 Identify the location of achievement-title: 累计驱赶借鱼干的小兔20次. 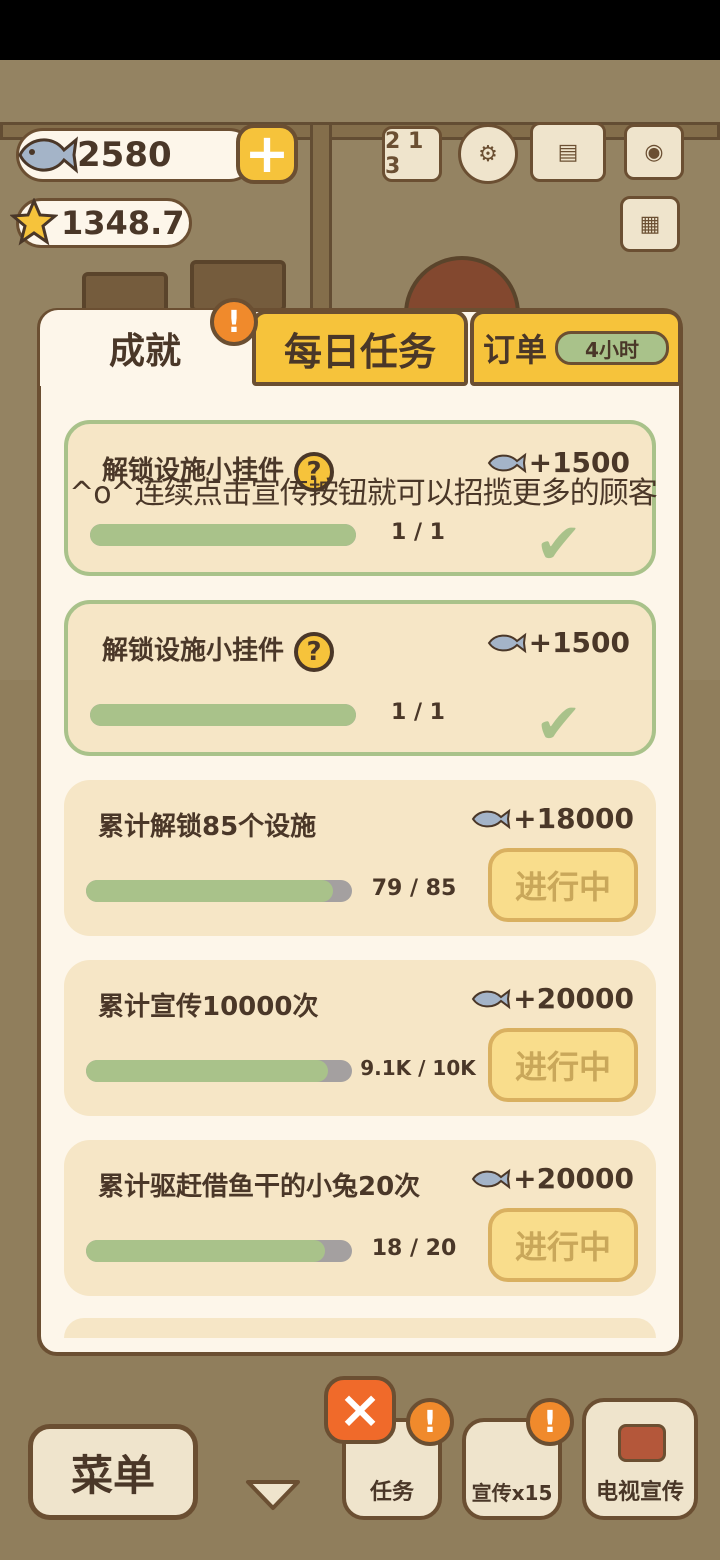
(259, 1187).